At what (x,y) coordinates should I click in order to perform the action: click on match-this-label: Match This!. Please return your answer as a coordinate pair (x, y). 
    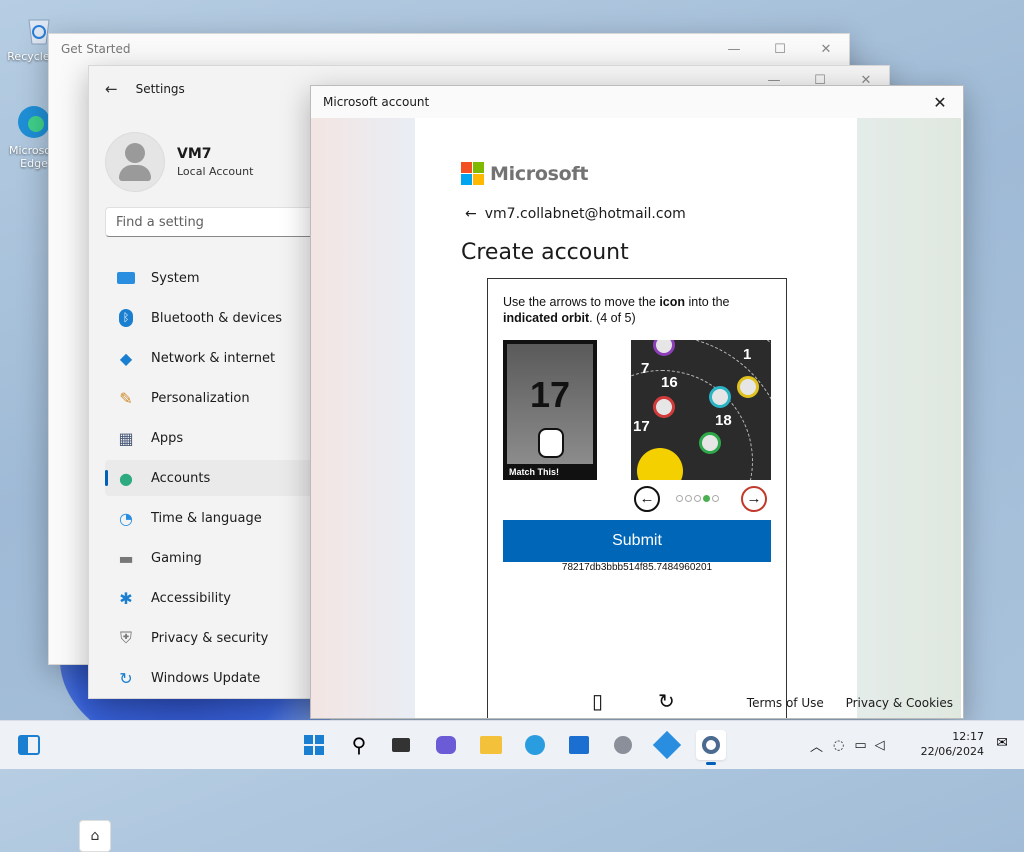
    Looking at the image, I should click on (534, 472).